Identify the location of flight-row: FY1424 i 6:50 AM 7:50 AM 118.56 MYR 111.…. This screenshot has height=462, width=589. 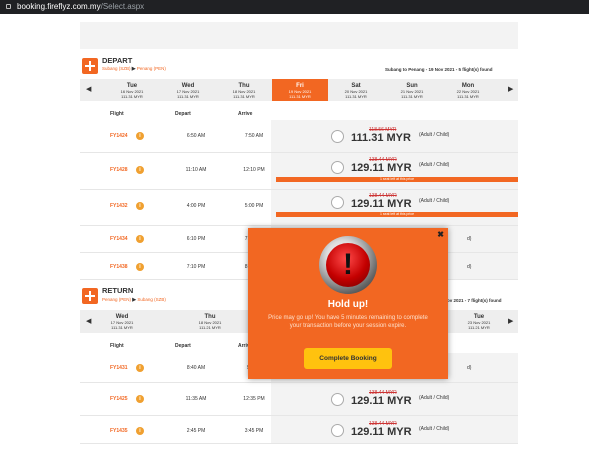
(299, 136).